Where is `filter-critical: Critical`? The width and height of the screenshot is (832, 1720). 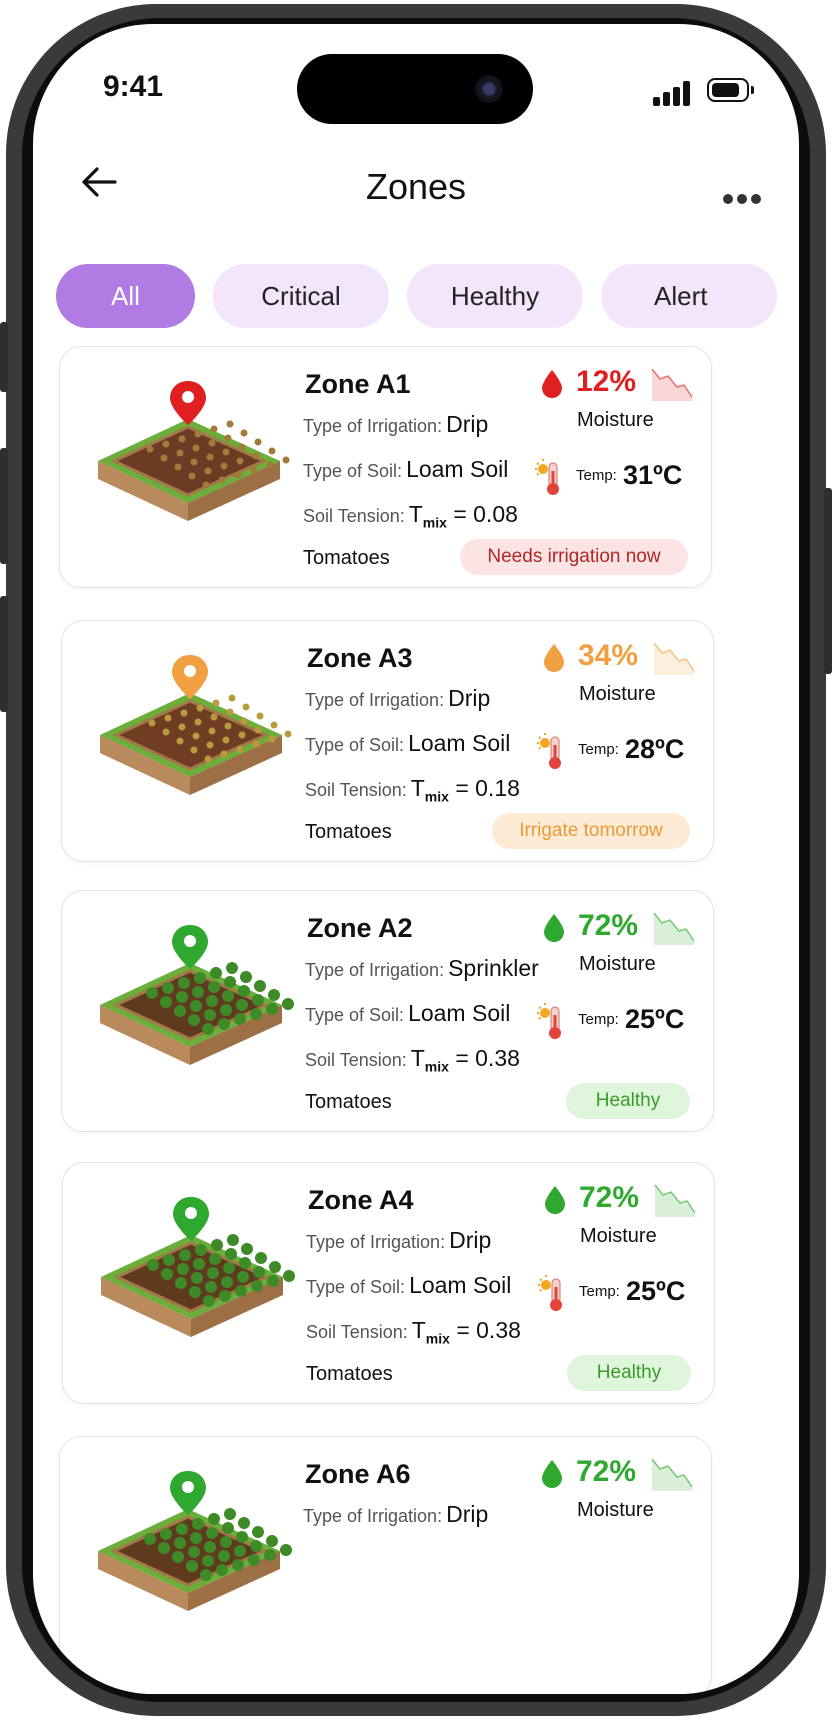
filter-critical: Critical is located at coordinates (301, 296).